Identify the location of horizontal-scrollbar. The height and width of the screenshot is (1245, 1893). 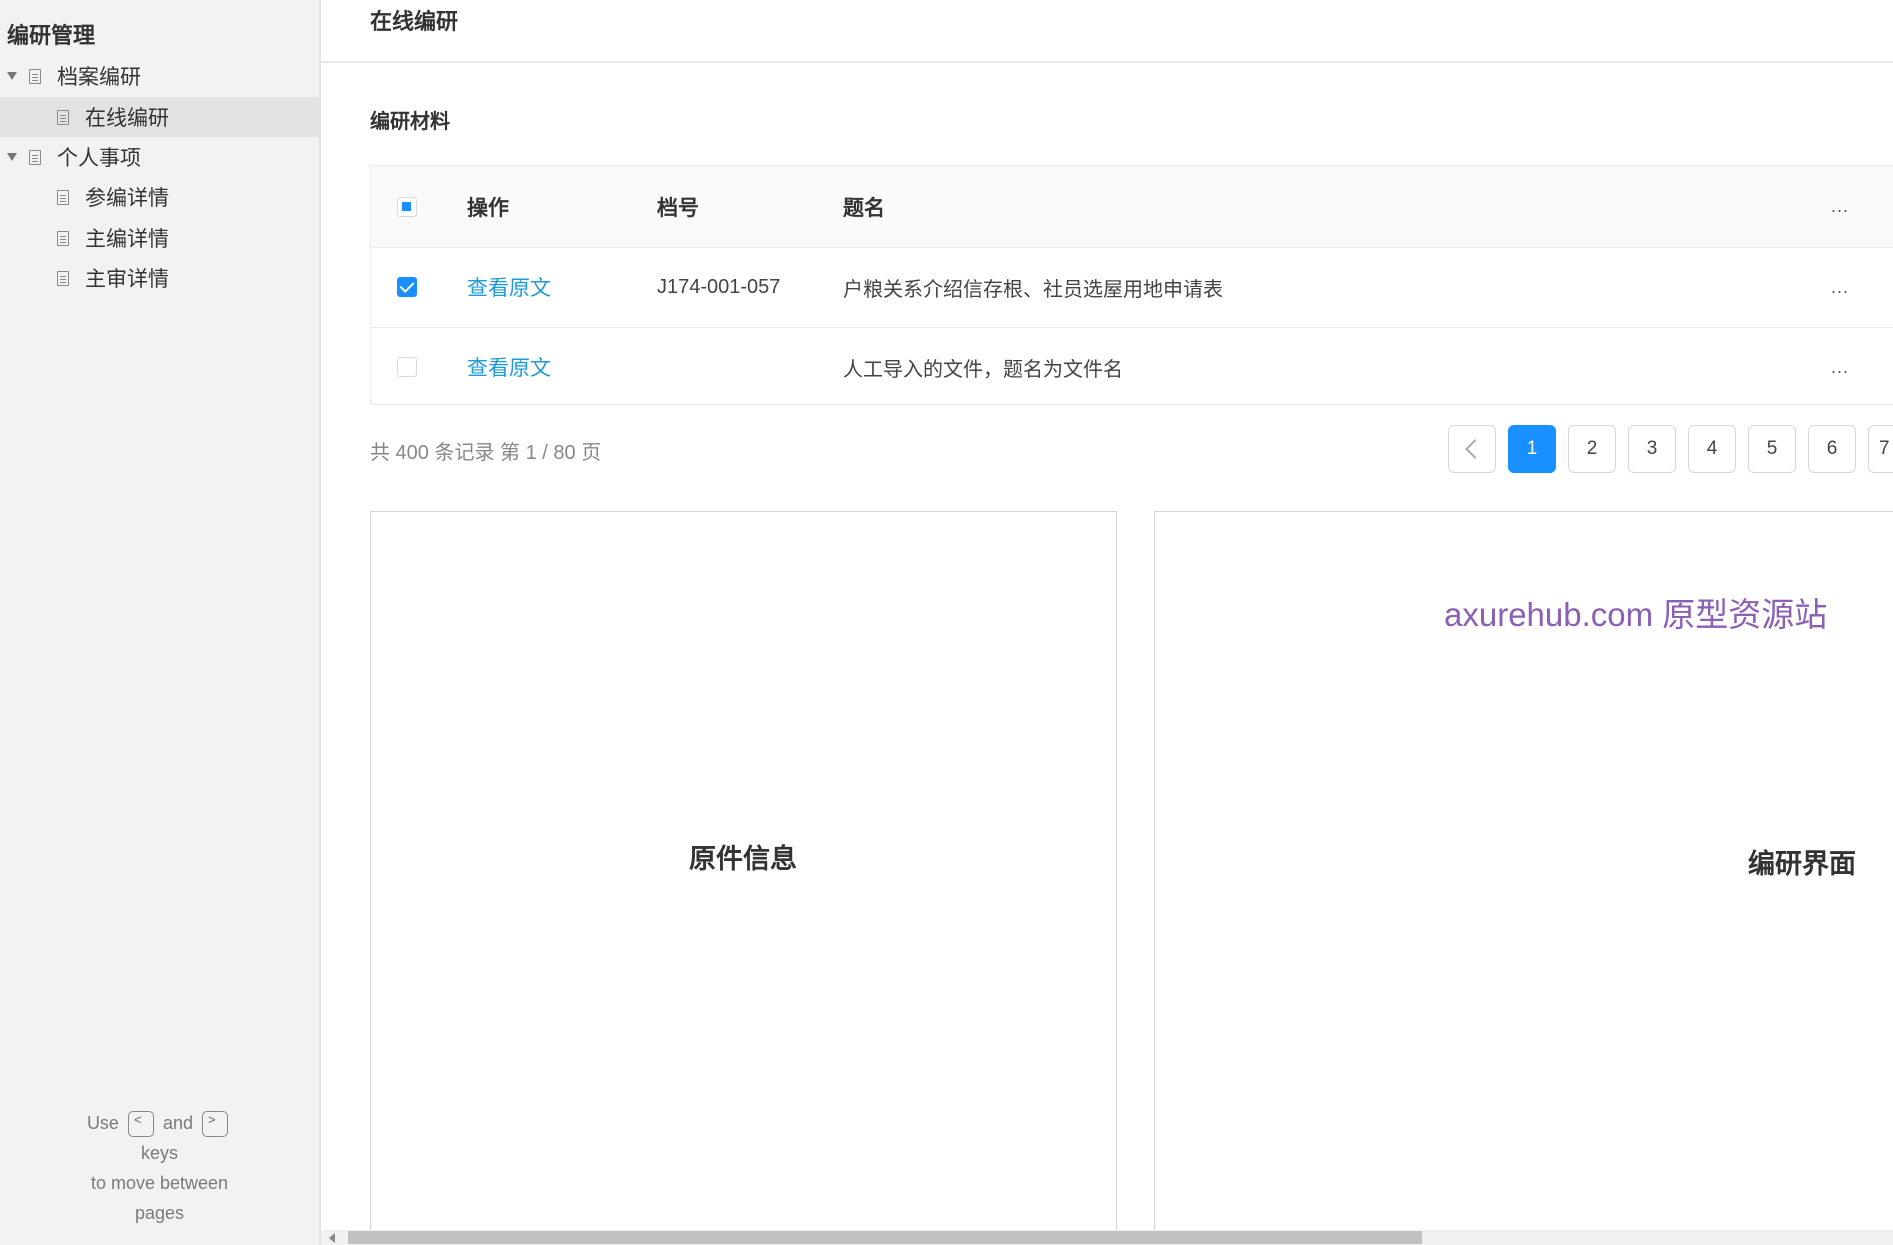
(1107, 1237).